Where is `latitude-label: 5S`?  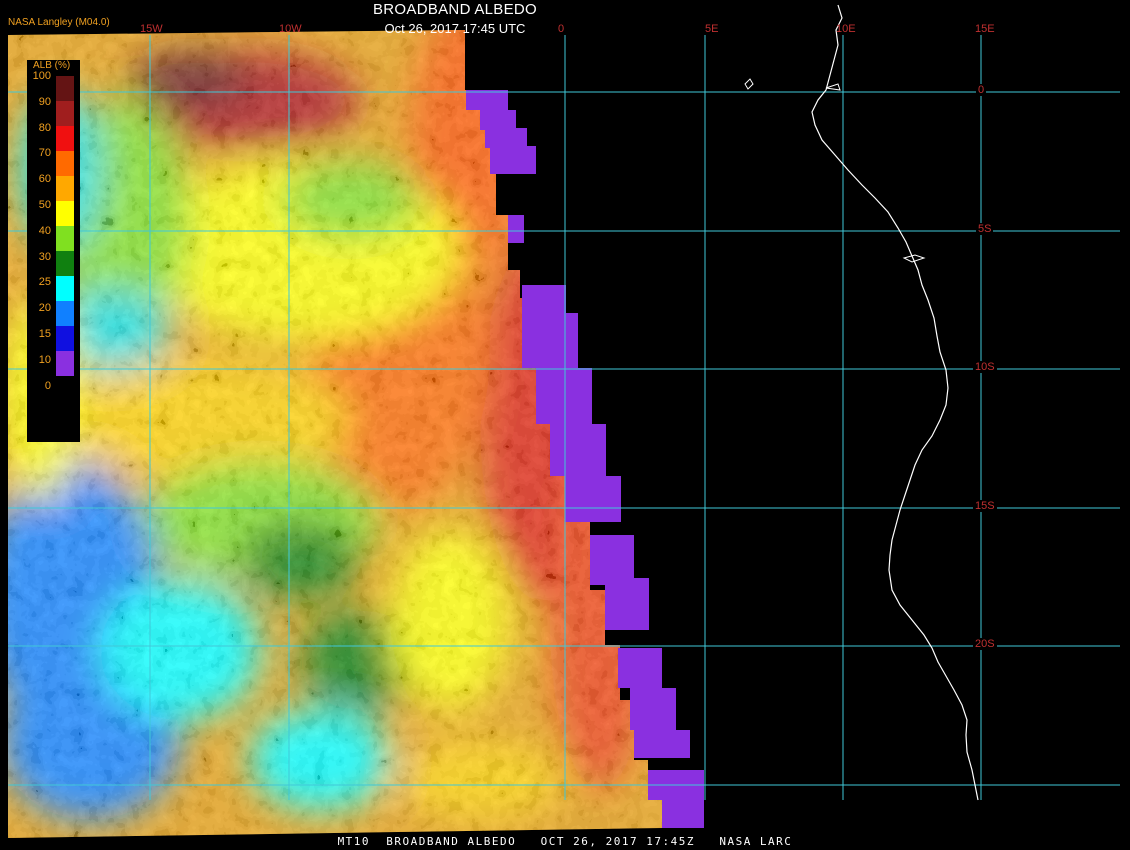 latitude-label: 5S is located at coordinates (985, 229).